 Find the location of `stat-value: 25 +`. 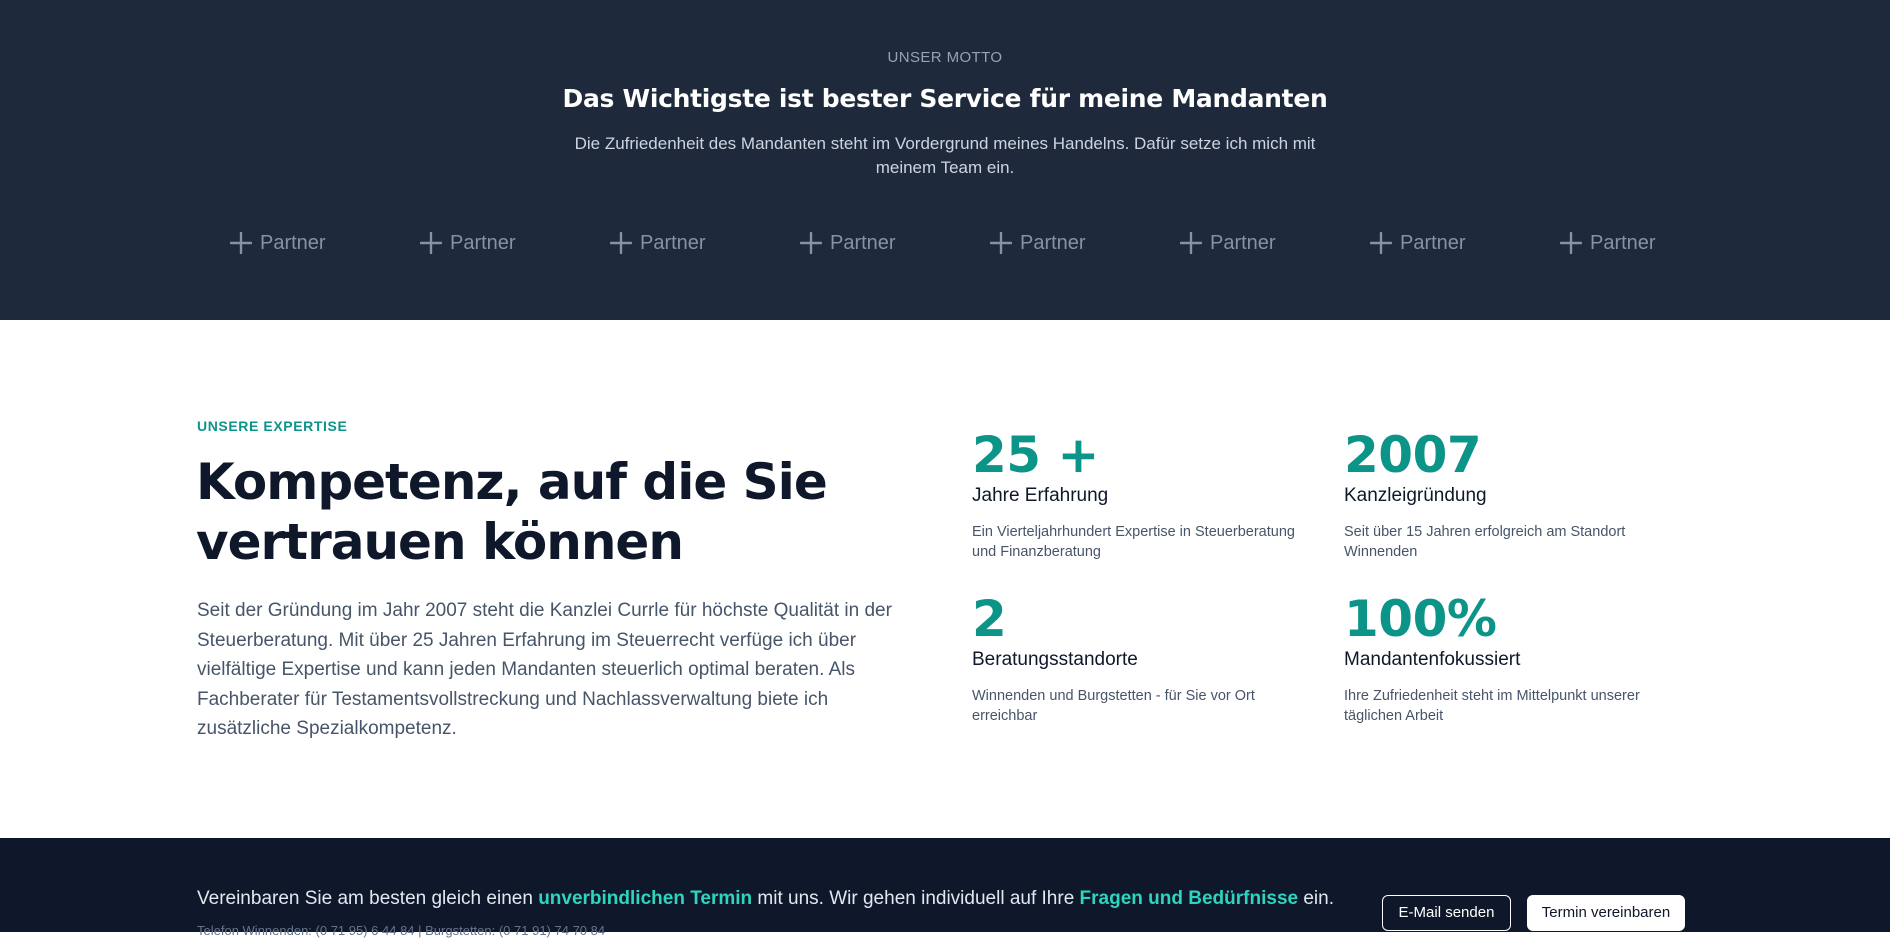

stat-value: 25 + is located at coordinates (1035, 455).